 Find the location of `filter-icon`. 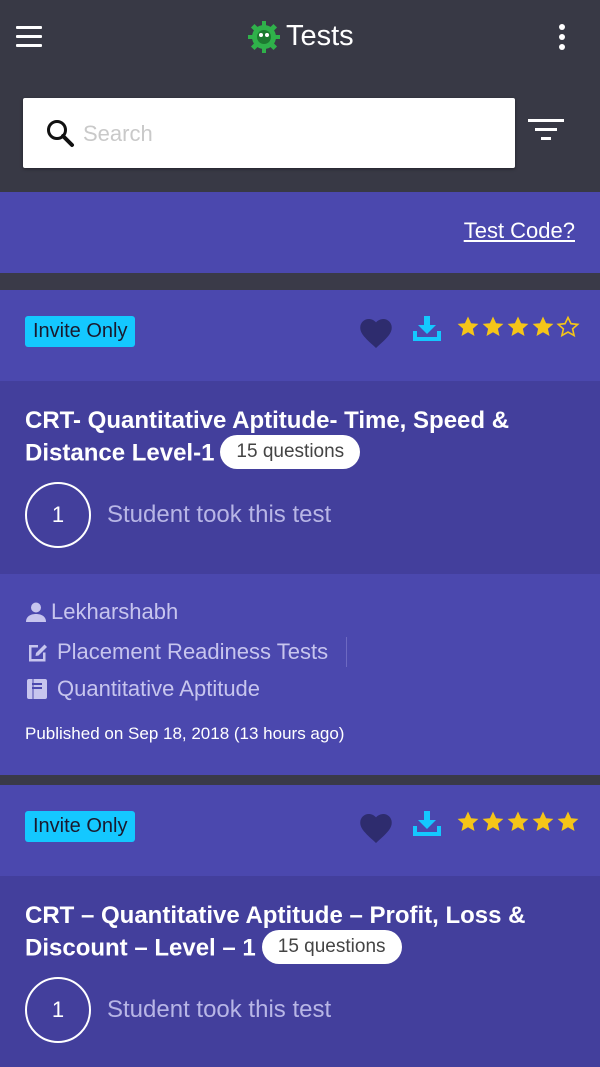

filter-icon is located at coordinates (547, 134).